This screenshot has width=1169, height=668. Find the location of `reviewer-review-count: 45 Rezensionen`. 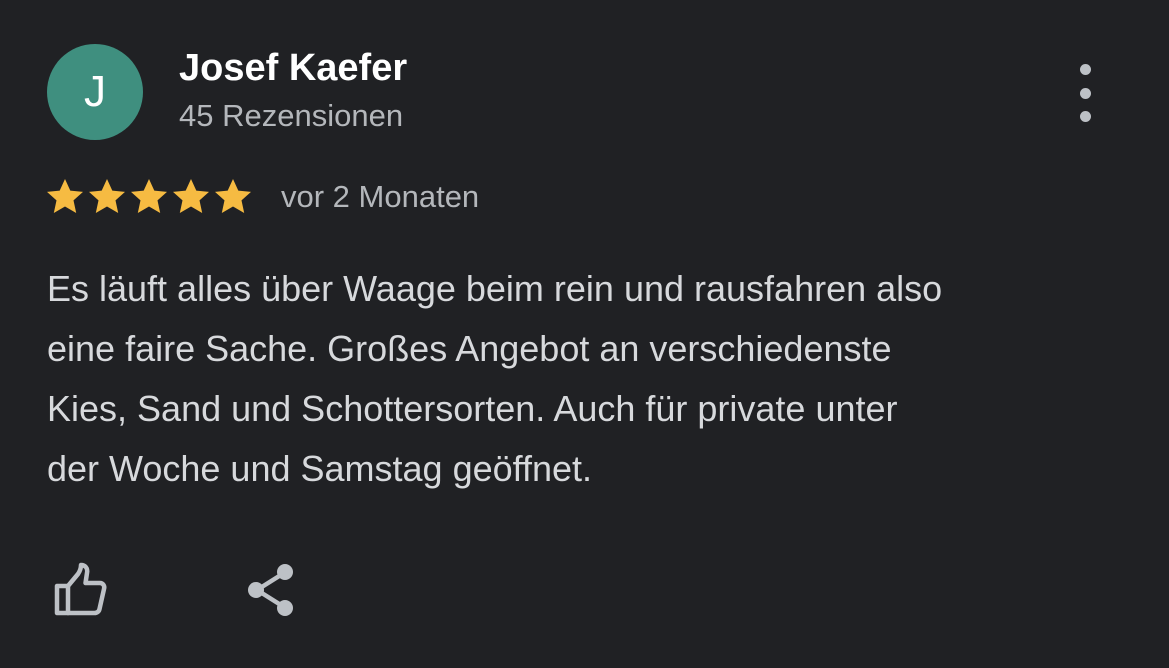

reviewer-review-count: 45 Rezensionen is located at coordinates (291, 115).